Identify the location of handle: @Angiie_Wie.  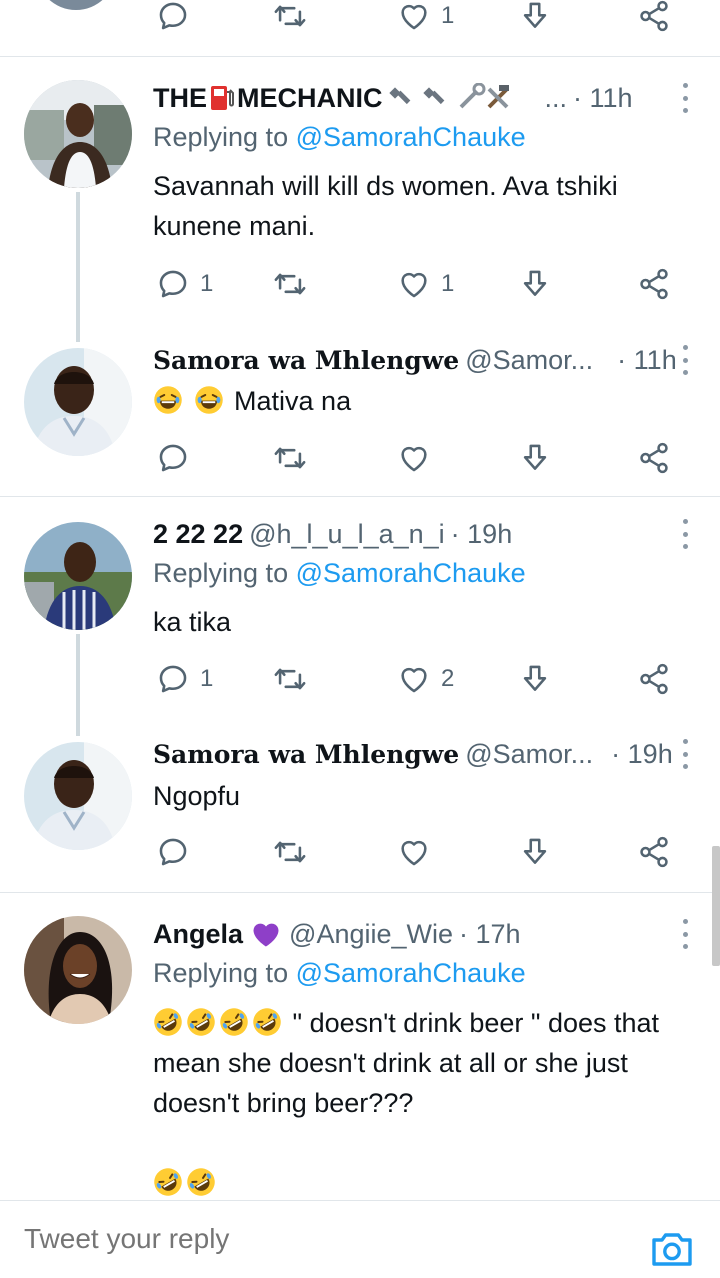
(371, 934).